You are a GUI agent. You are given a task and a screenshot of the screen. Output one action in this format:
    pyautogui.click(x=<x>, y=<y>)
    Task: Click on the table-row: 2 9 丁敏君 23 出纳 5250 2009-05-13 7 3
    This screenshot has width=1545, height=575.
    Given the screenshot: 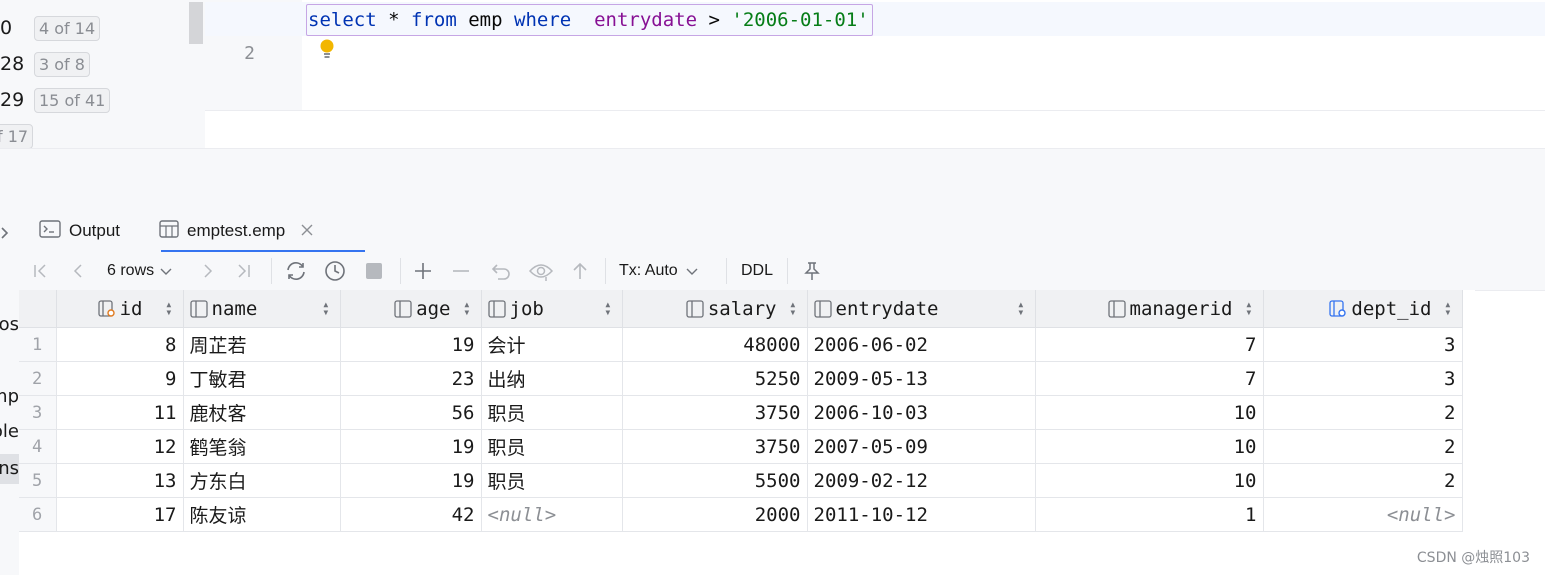 What is the action you would take?
    pyautogui.click(x=747, y=378)
    